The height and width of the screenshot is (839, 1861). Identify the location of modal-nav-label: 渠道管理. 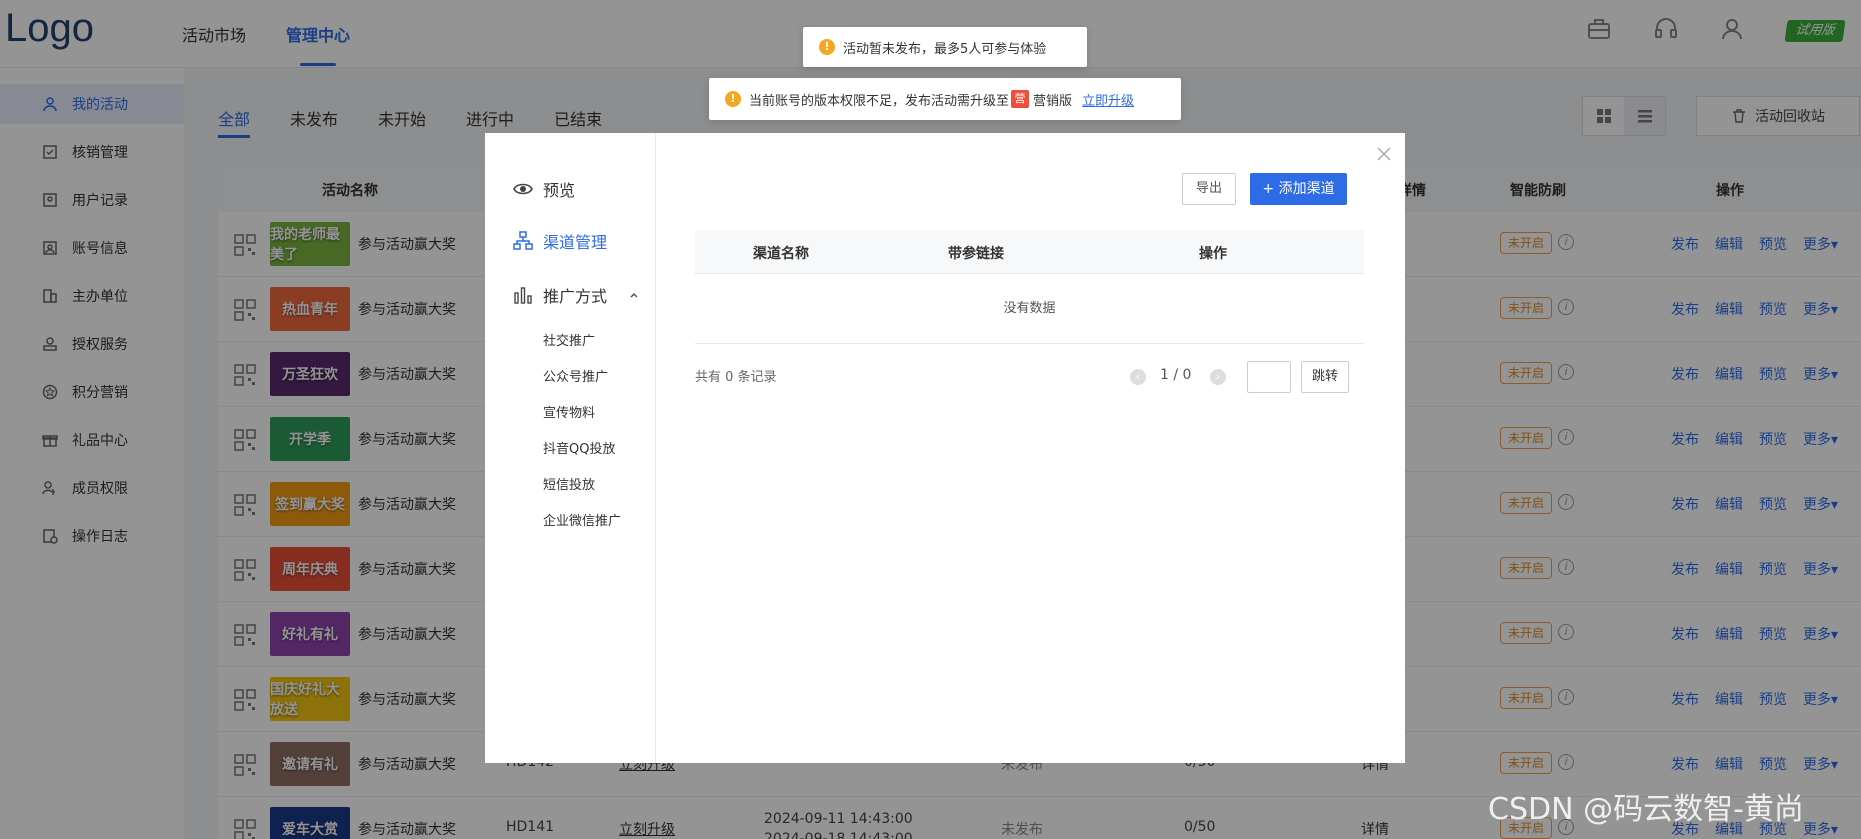
(575, 242).